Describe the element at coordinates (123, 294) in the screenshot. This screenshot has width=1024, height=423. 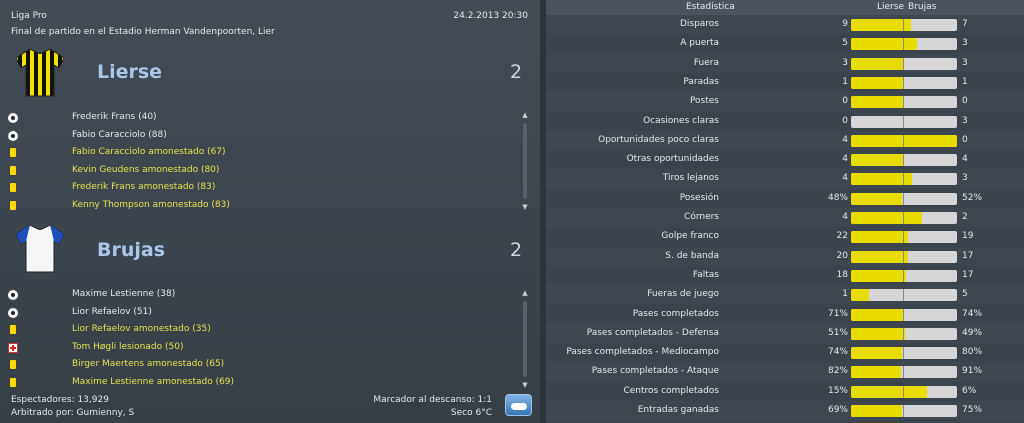
I see `event-text: Maxime Lestienne (38)` at that location.